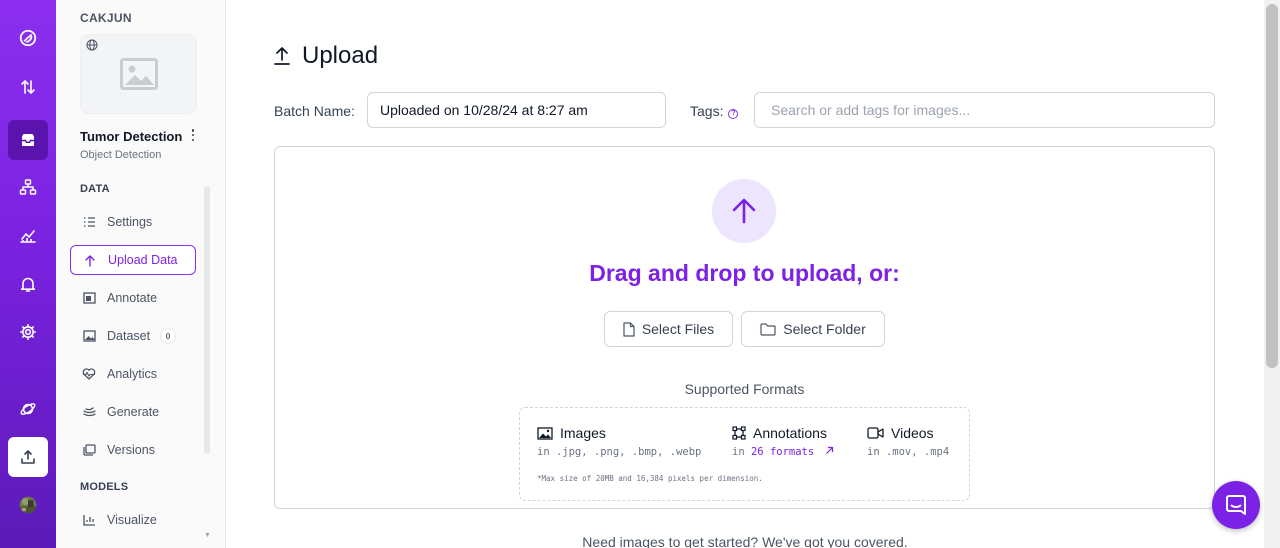  What do you see at coordinates (875, 433) in the screenshot?
I see `video-icon` at bounding box center [875, 433].